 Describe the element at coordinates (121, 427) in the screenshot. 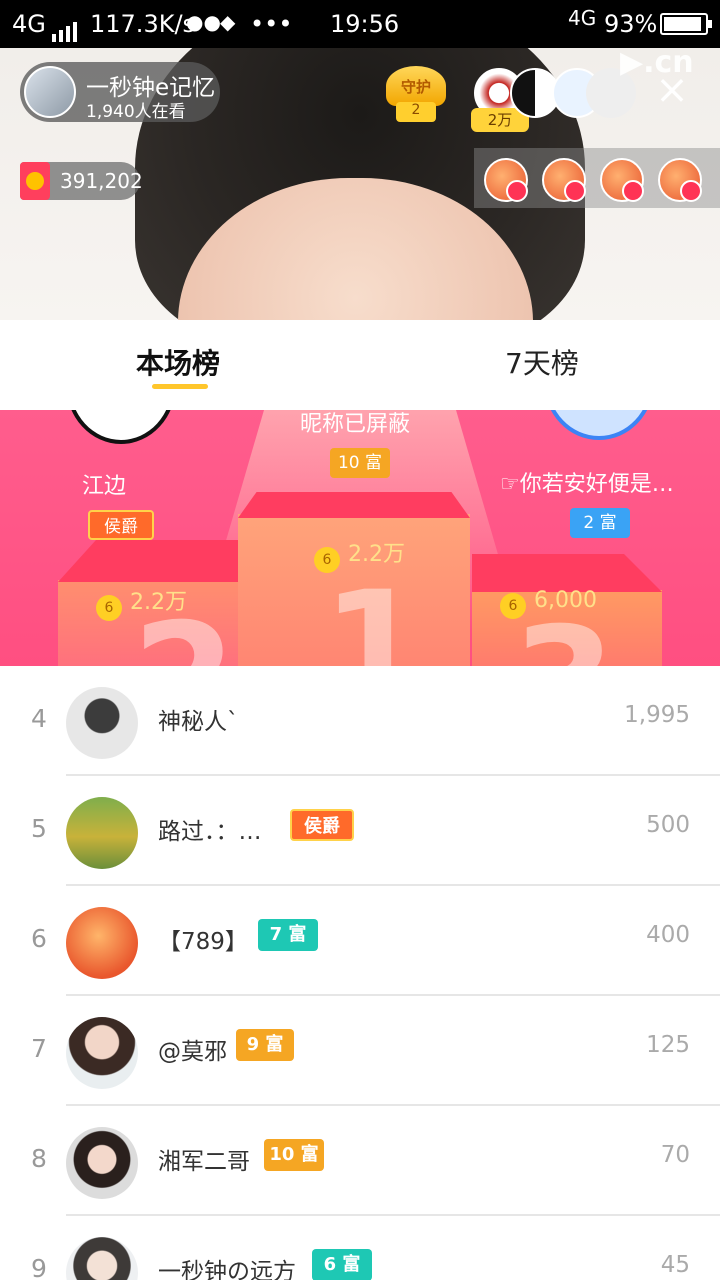

I see `second-place-avatar` at that location.